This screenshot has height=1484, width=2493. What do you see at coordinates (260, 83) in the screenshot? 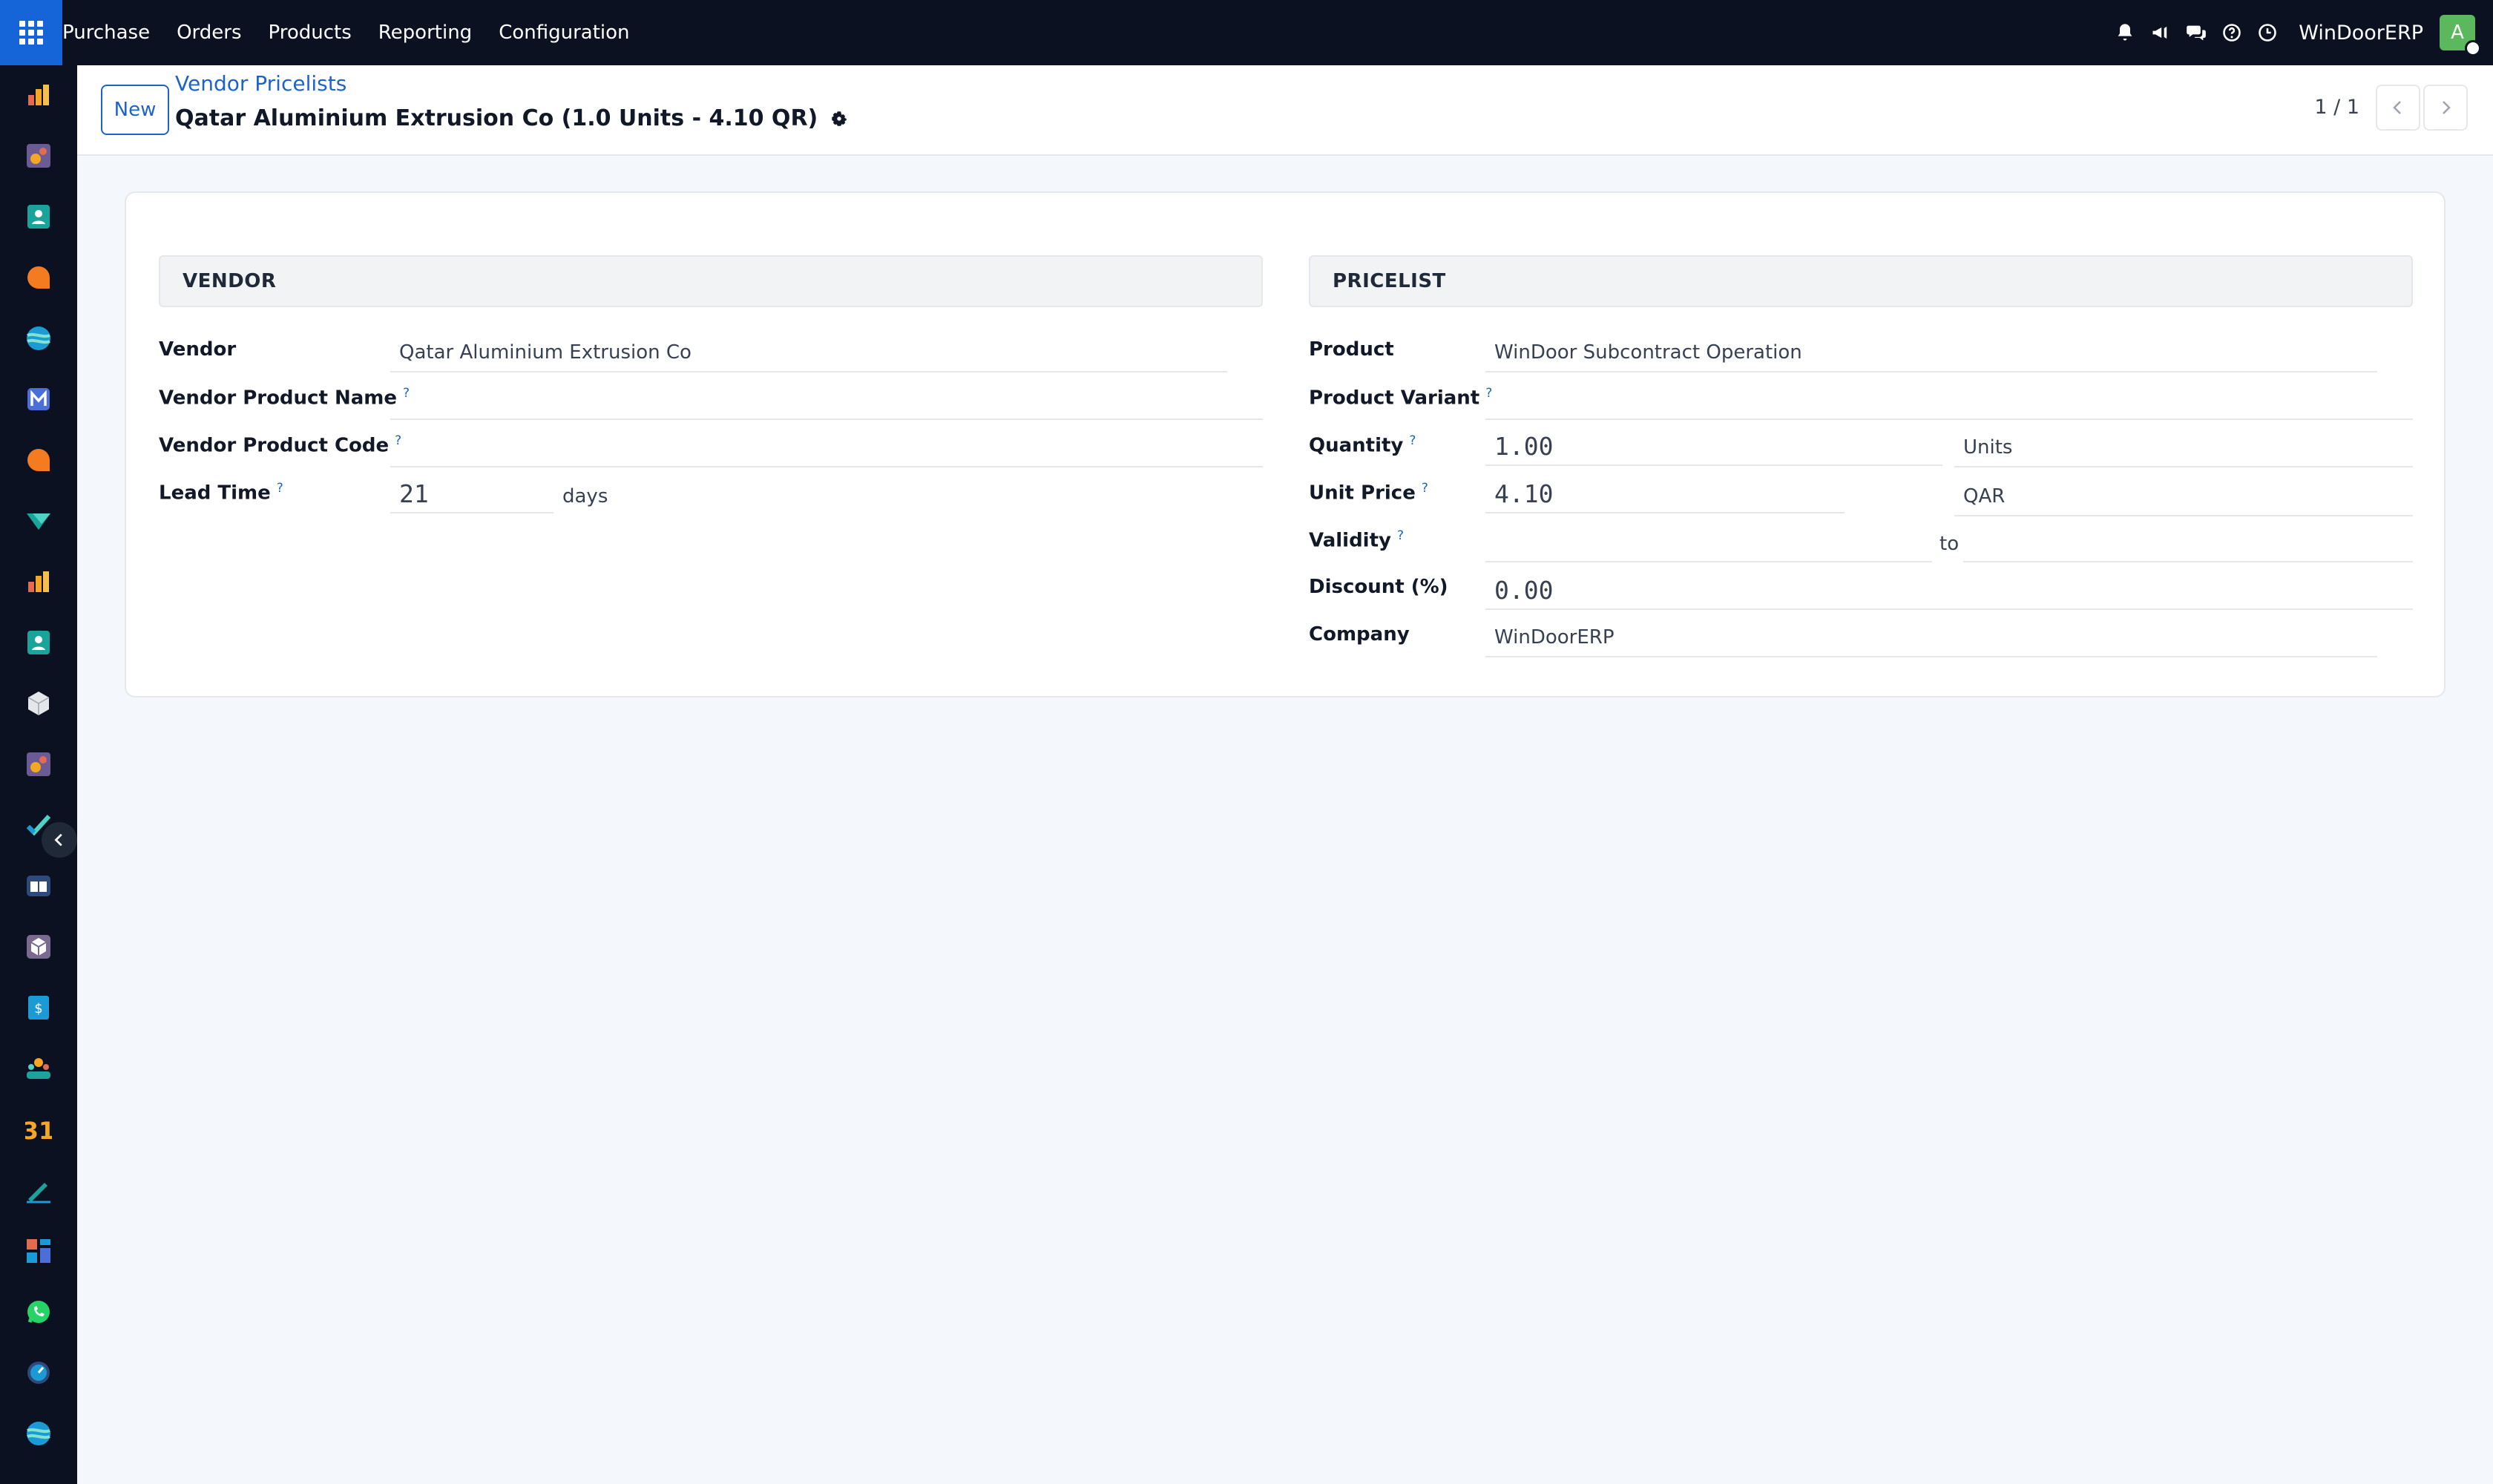
I see `breadcrumb: Vendor Pricelists` at bounding box center [260, 83].